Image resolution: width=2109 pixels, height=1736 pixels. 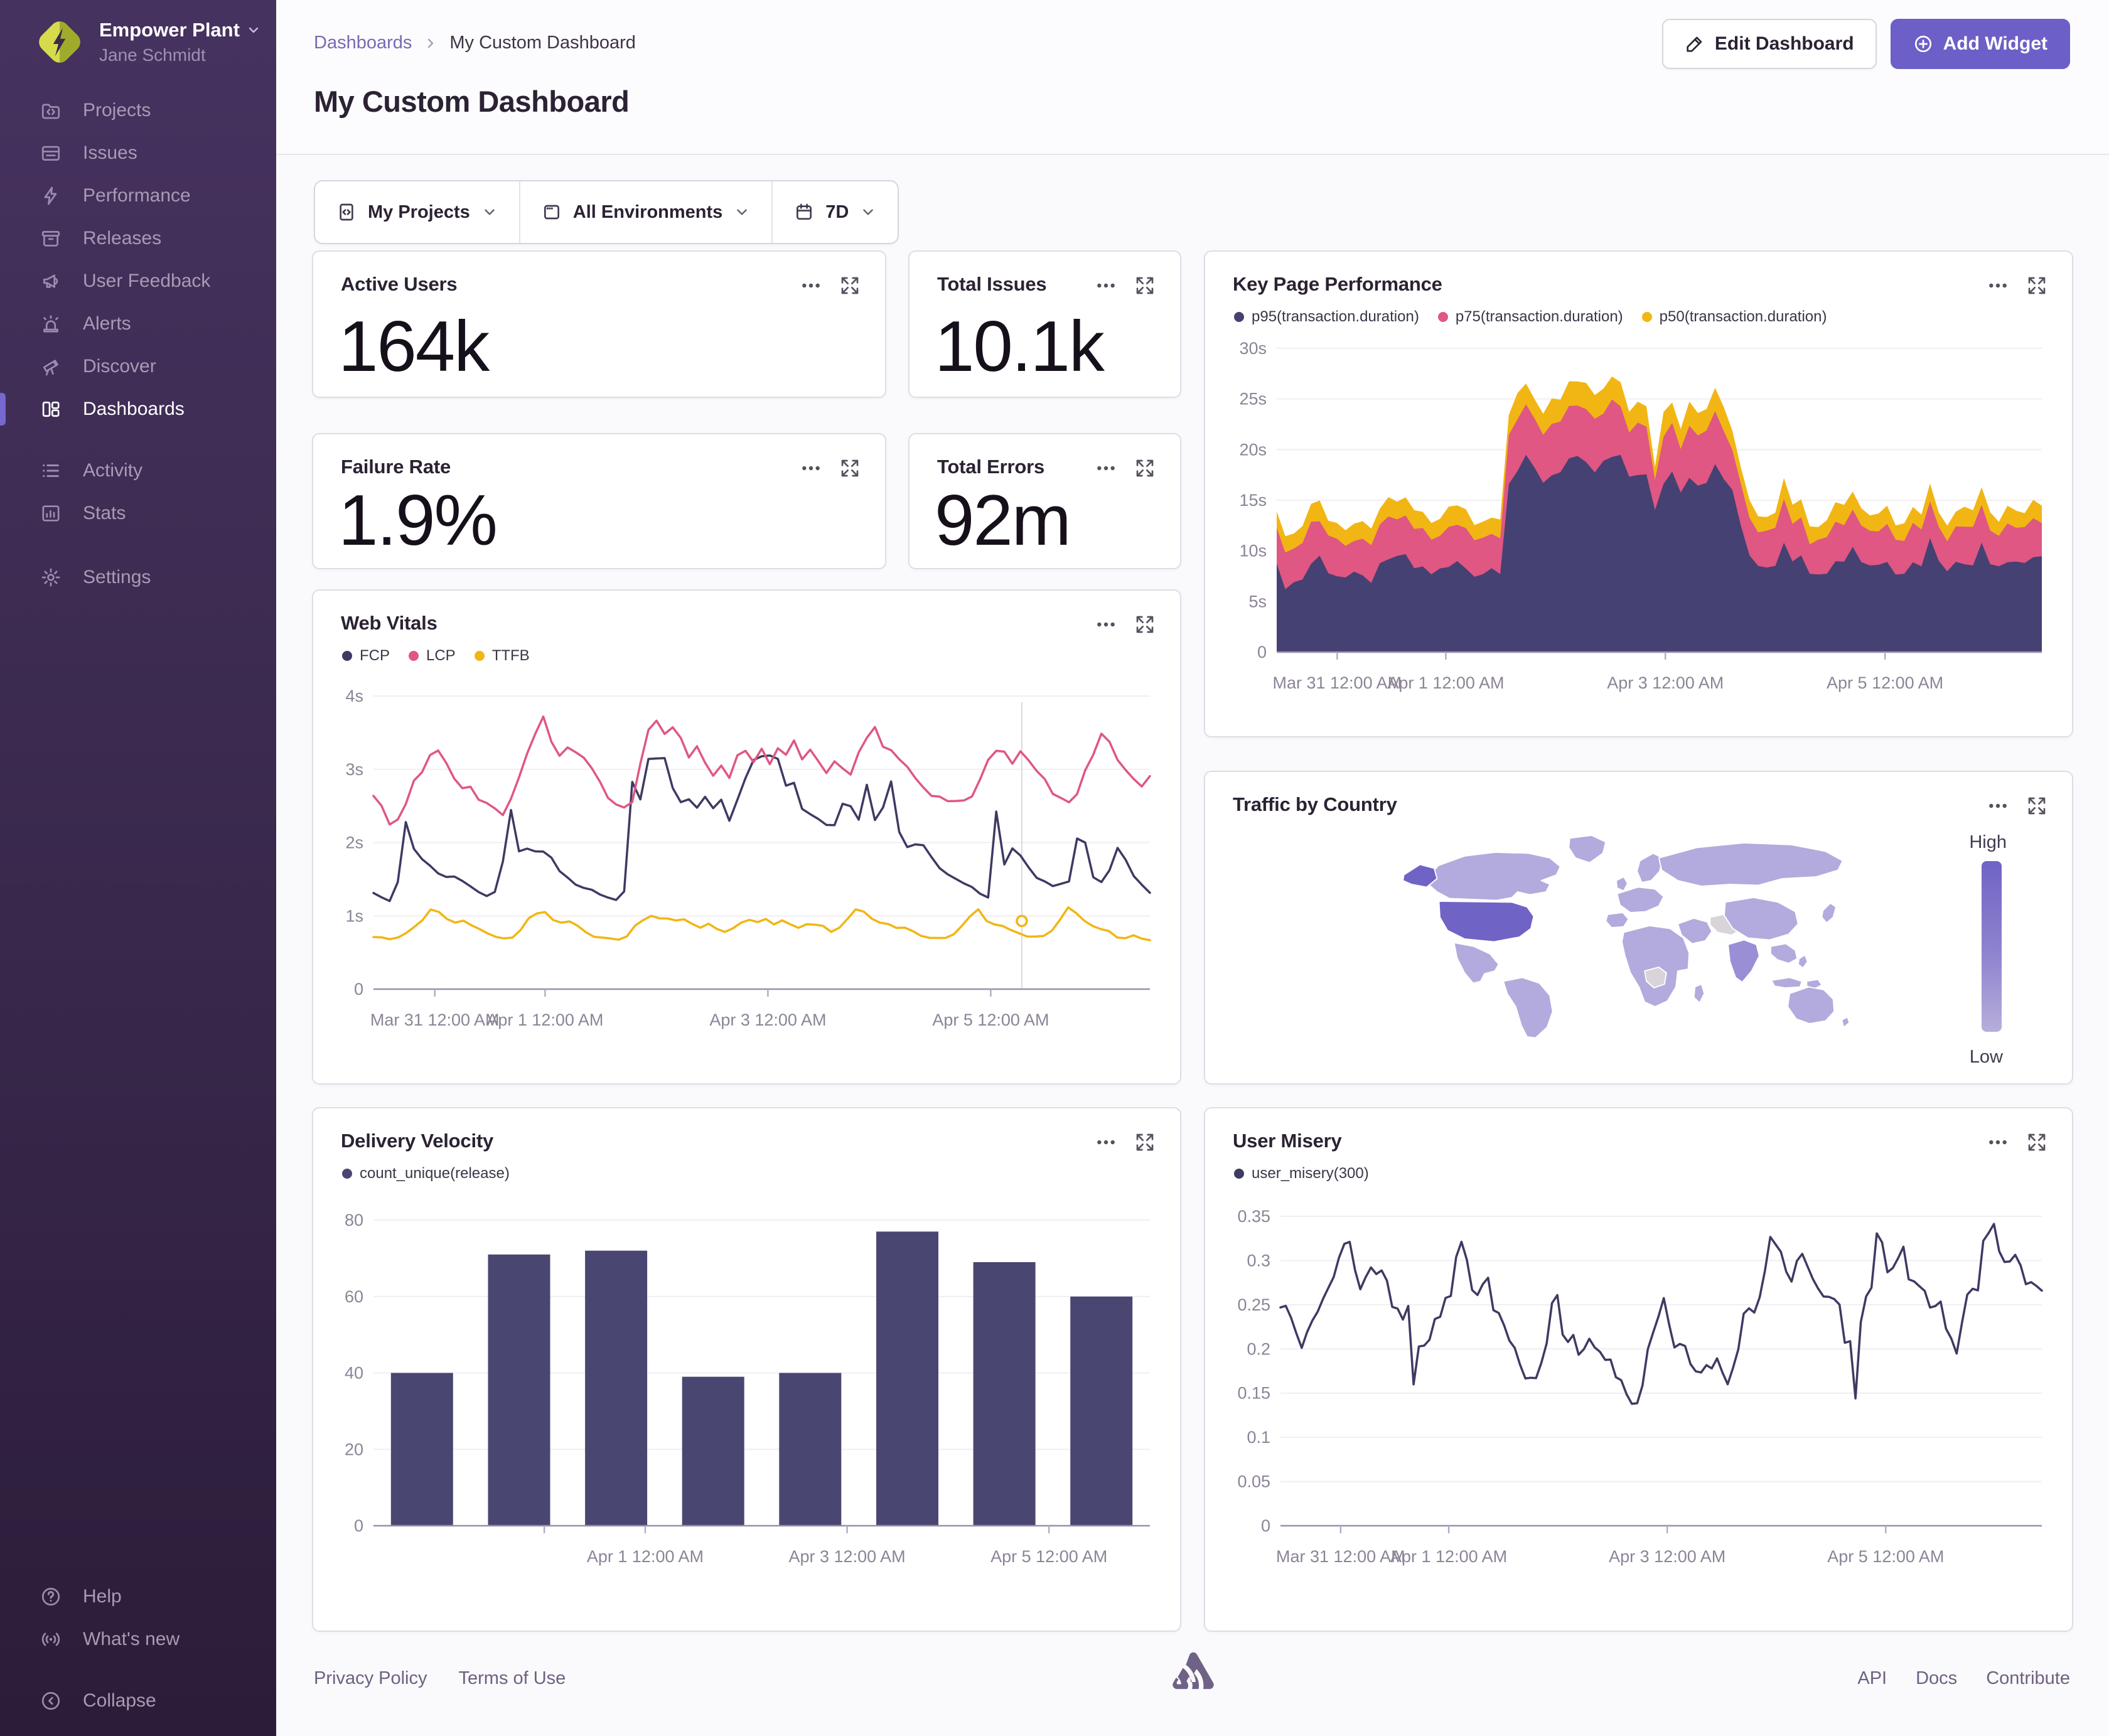 What do you see at coordinates (119, 366) in the screenshot?
I see `sidebar-item-label: Discover` at bounding box center [119, 366].